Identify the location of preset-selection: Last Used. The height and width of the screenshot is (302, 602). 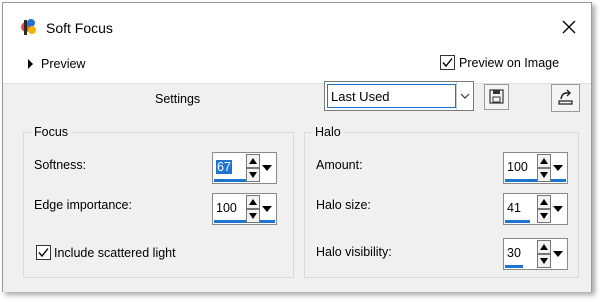
(391, 96).